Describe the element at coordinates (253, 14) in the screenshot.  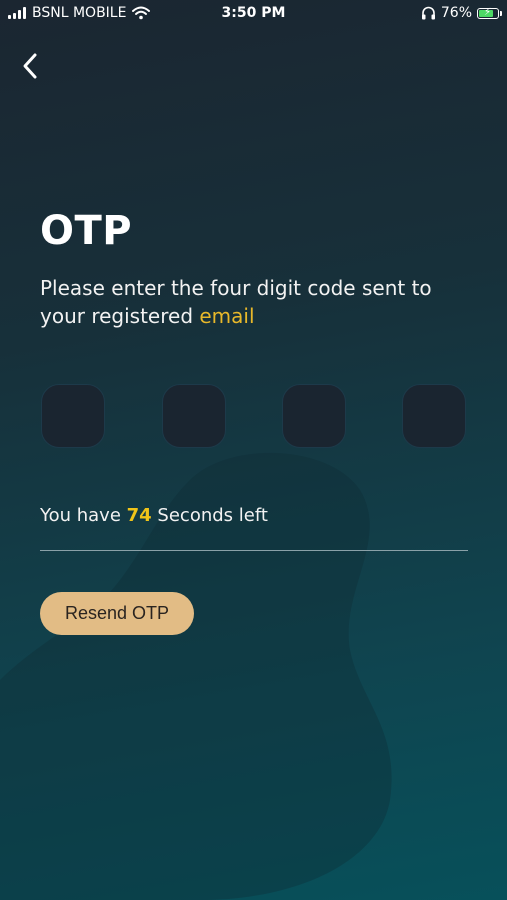
I see `status-bar: BSNL MOBILE 3:50 PM 76% ⚡` at that location.